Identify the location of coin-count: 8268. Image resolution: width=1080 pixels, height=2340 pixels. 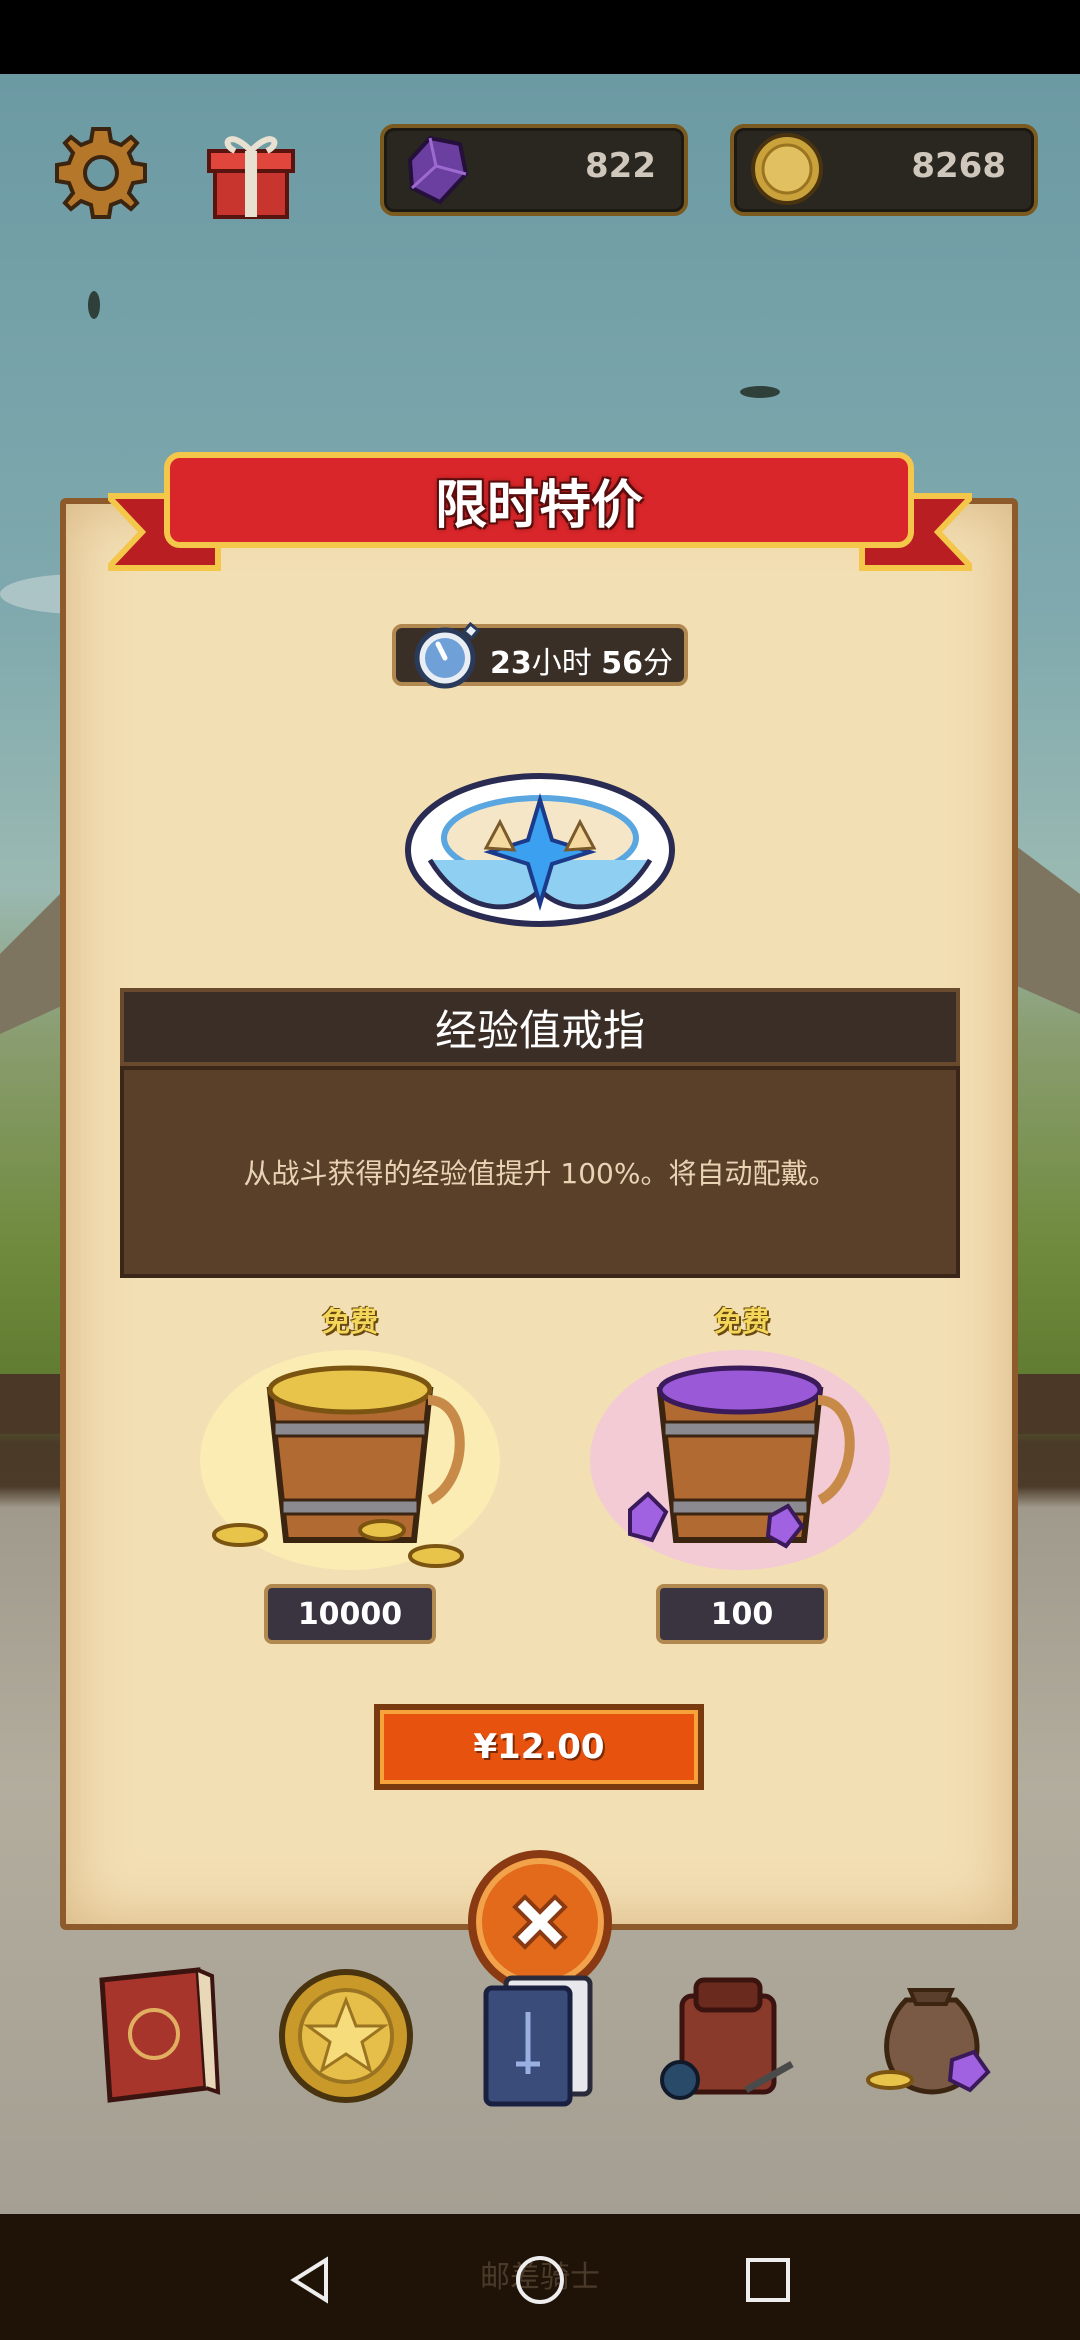
(958, 166).